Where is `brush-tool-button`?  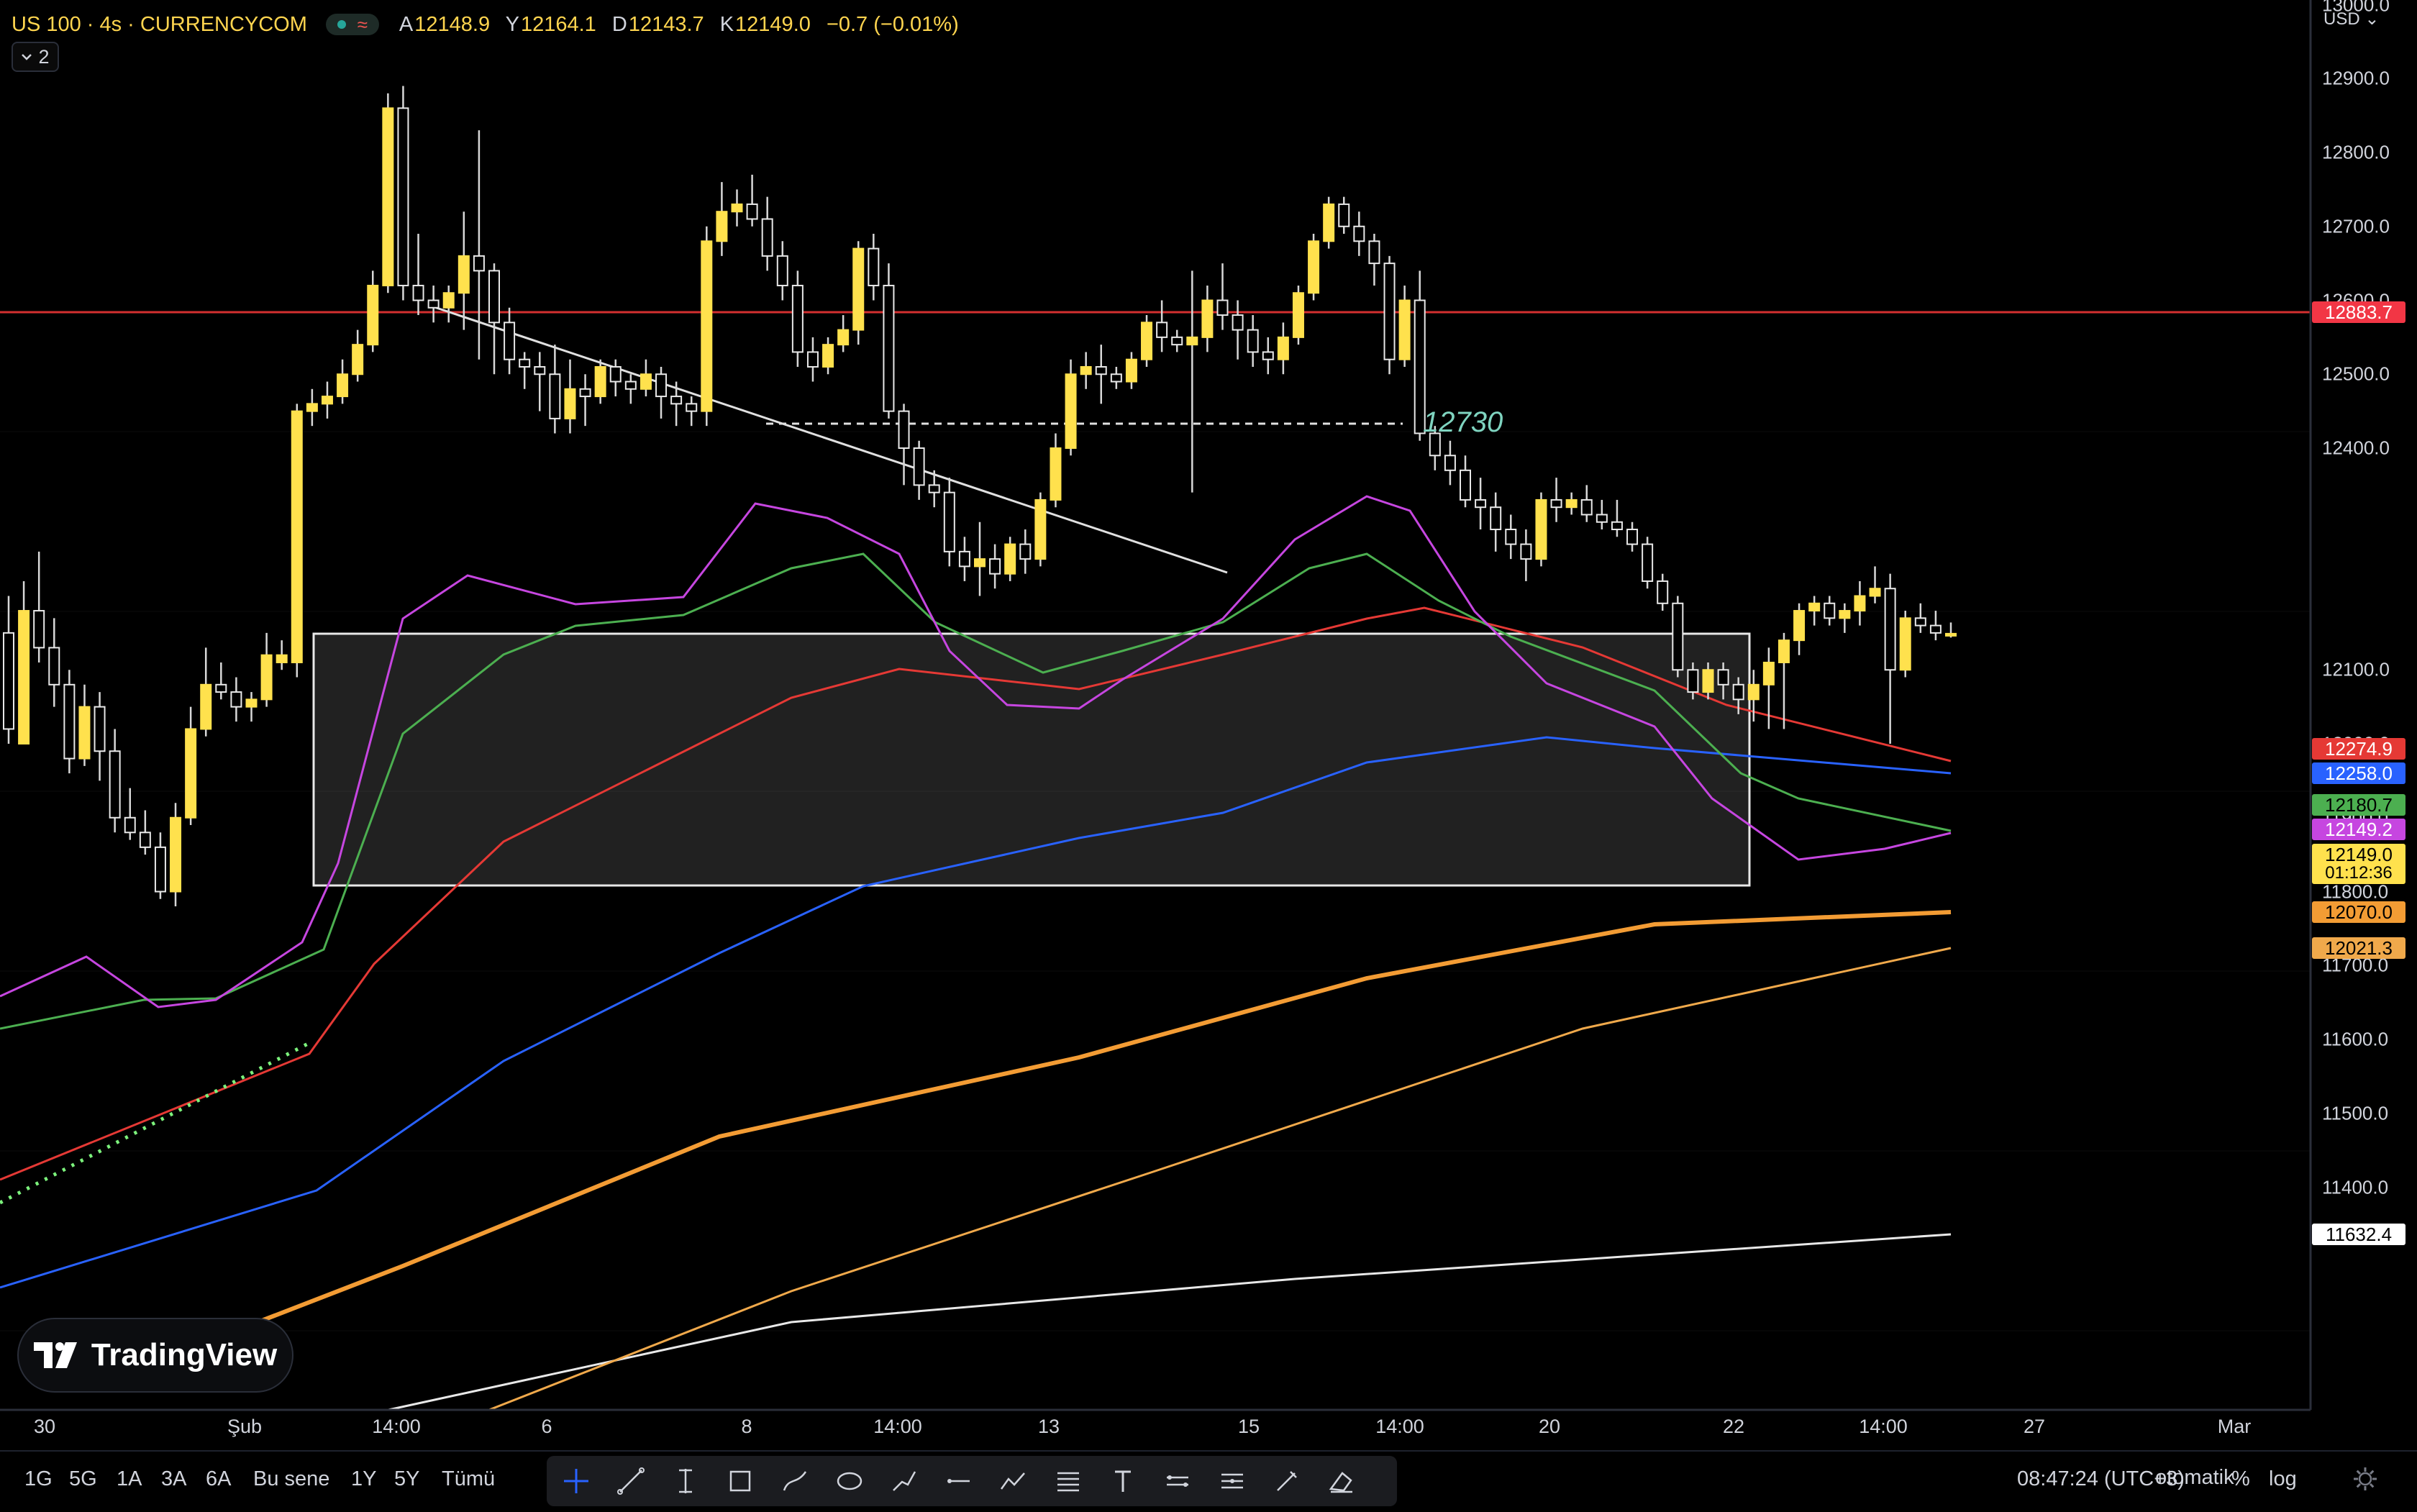 brush-tool-button is located at coordinates (795, 1481).